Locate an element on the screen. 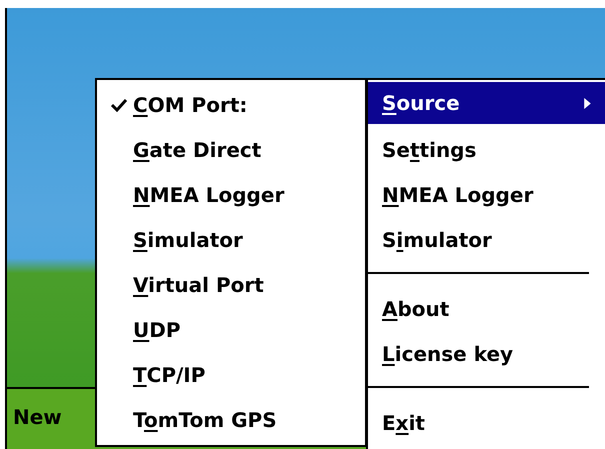 The height and width of the screenshot is (449, 605). menu-item: Exit is located at coordinates (486, 422).